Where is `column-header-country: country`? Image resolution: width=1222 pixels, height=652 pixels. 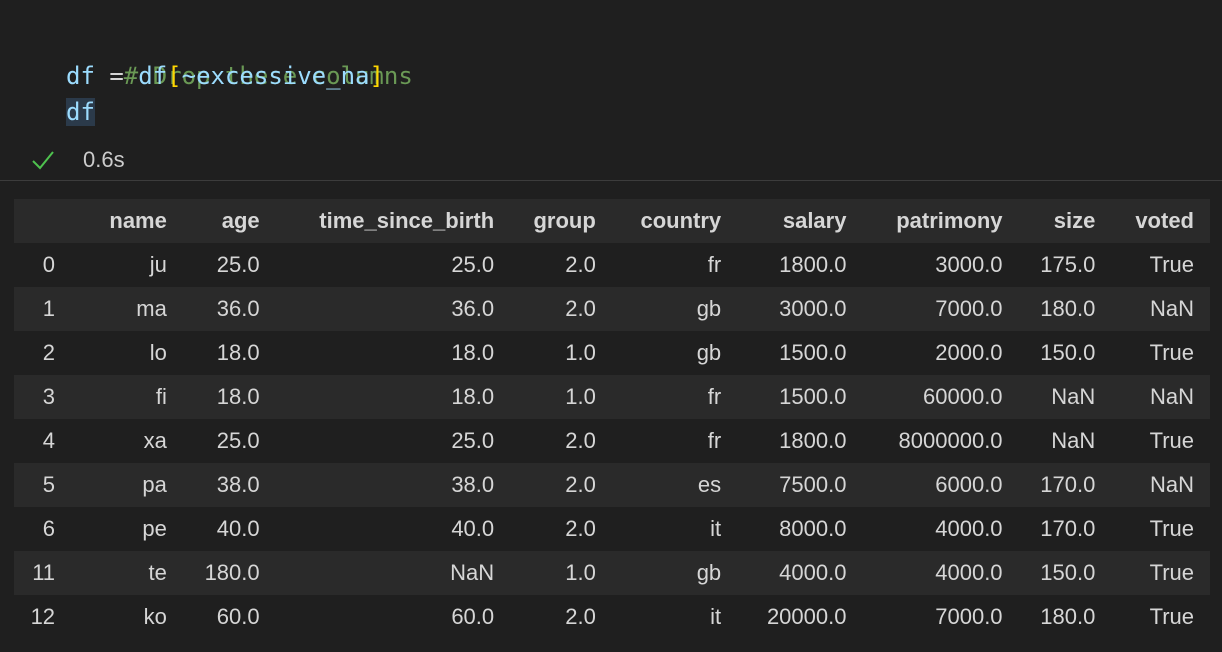
column-header-country: country is located at coordinates (674, 221).